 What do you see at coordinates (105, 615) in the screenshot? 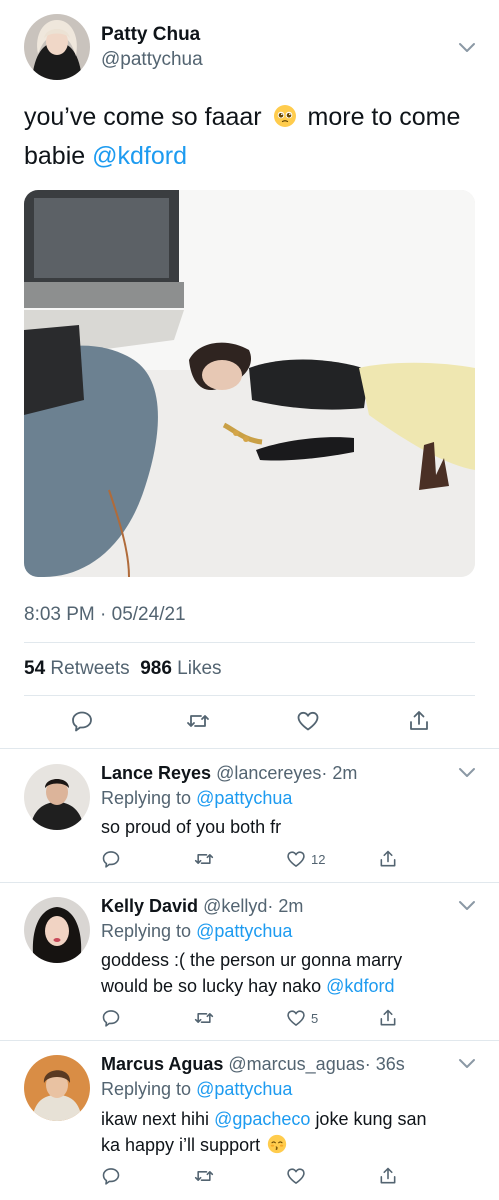
I see `tweet-timestamp: 8:03 PM · 05/24/21` at bounding box center [105, 615].